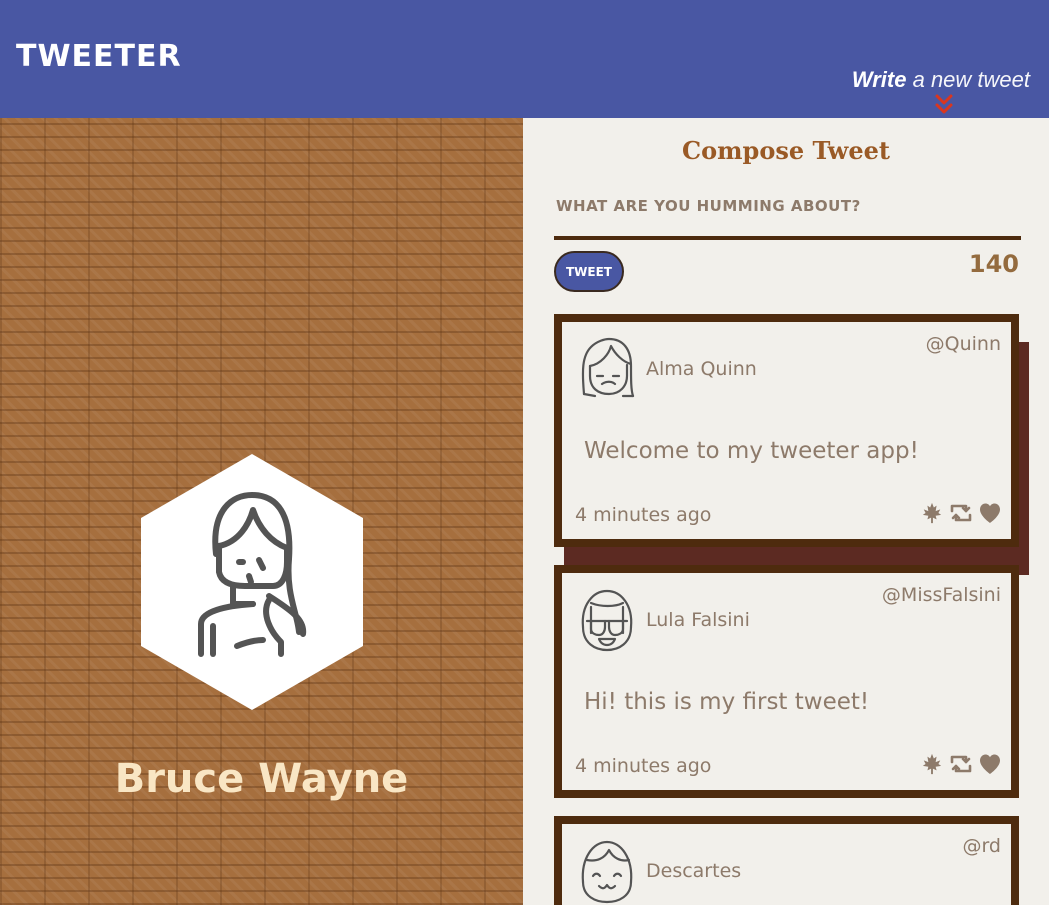  Describe the element at coordinates (727, 702) in the screenshot. I see `tweet-content: Hi! this is my first tweet!` at that location.